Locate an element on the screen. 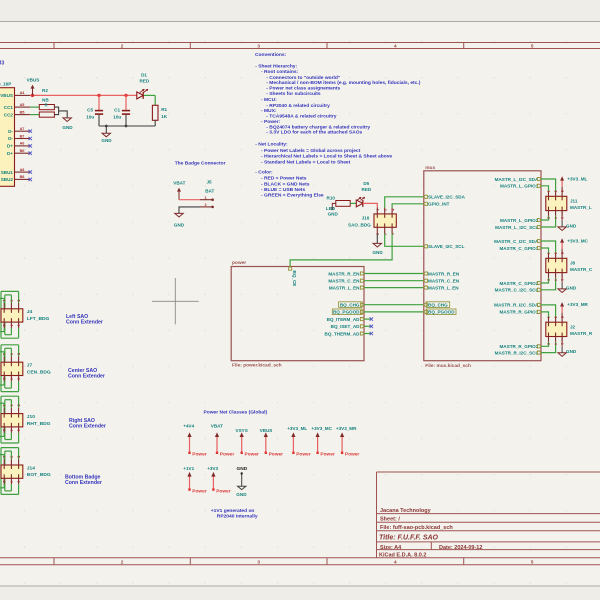  svg-text: J8 is located at coordinates (573, 262).